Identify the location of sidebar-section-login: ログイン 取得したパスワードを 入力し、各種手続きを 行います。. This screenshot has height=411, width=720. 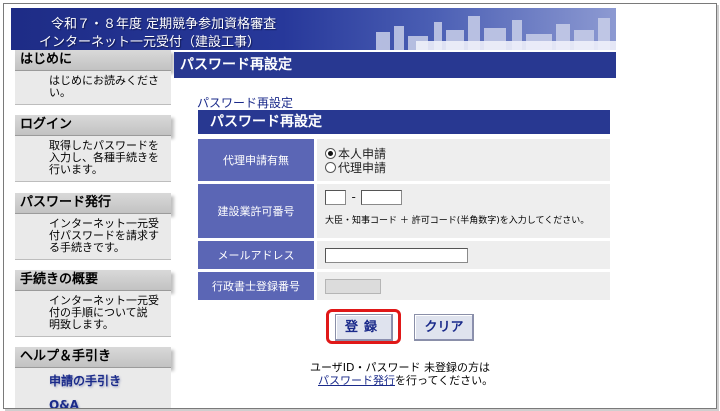
(93, 148).